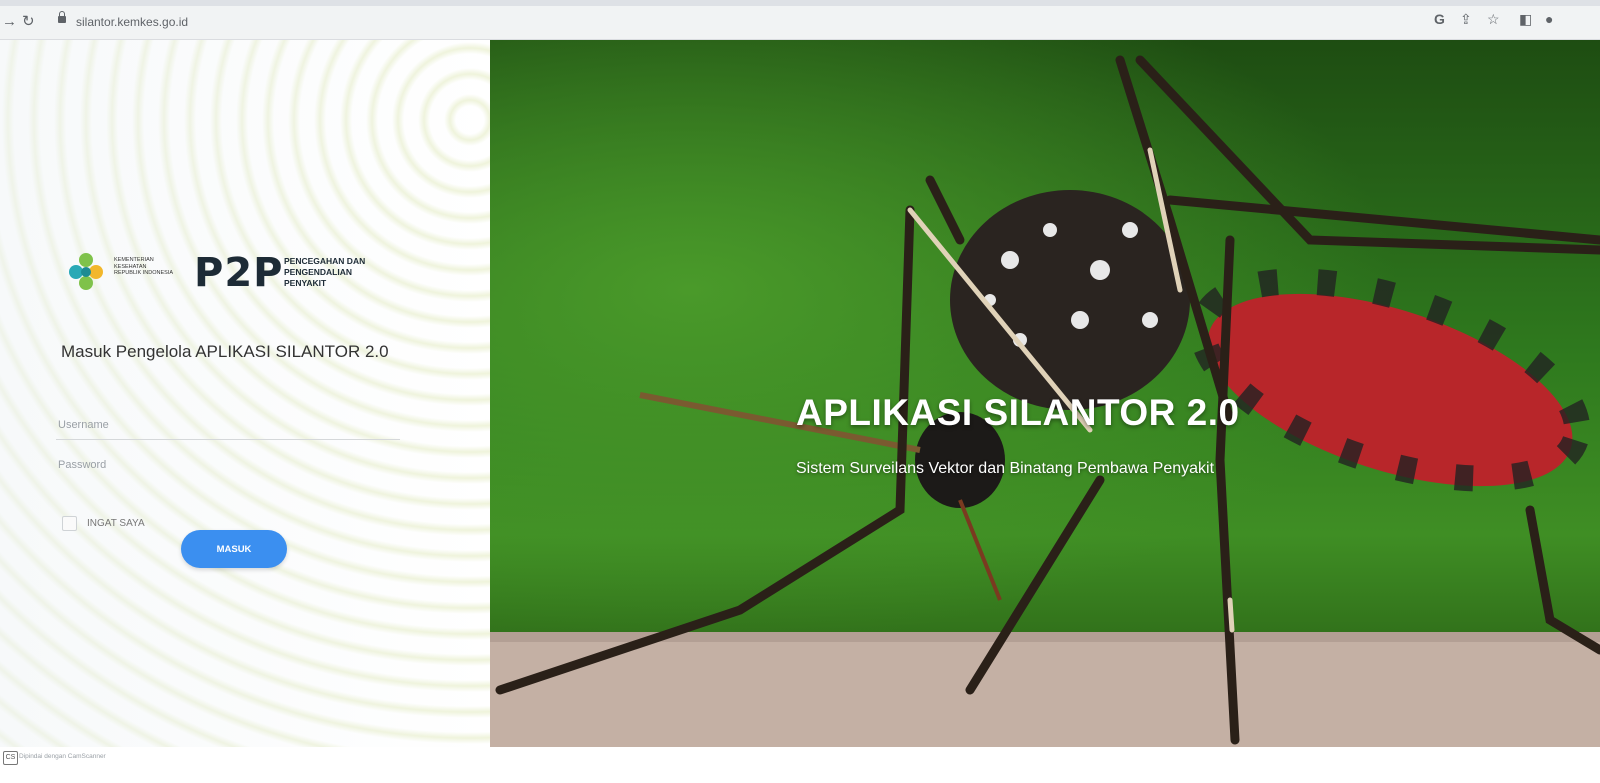 The width and height of the screenshot is (1600, 783). I want to click on login-heading: Masuk Pengelola APLIKASI SILANTOR 2.0, so click(225, 351).